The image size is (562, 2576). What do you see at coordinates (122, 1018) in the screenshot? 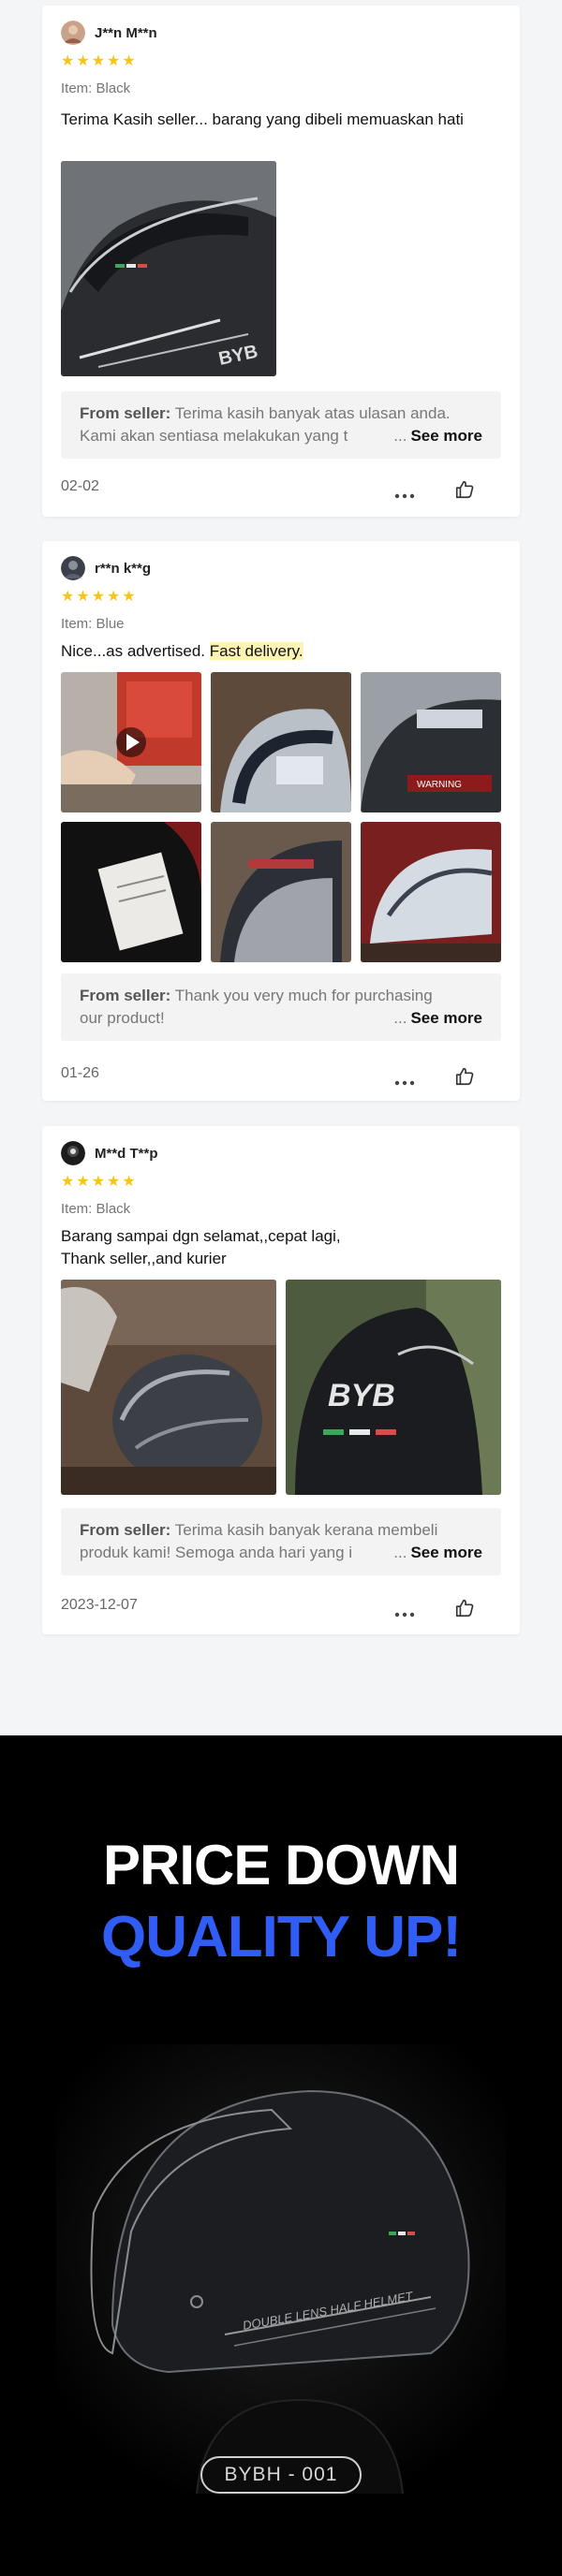
I see `seller-reply-text: our product!` at bounding box center [122, 1018].